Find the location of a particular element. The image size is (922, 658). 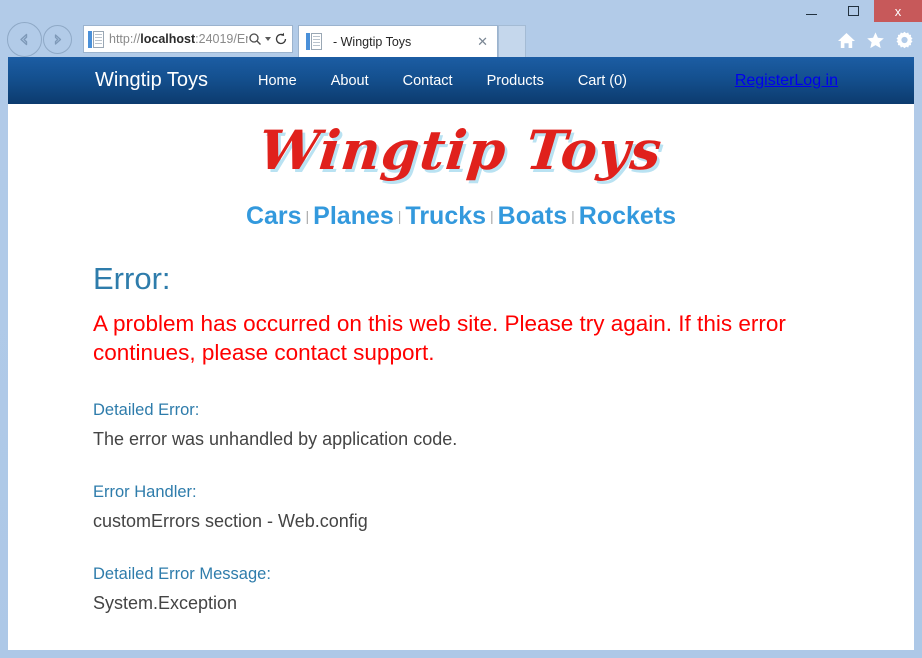

tab-favicon-icon is located at coordinates (314, 41).